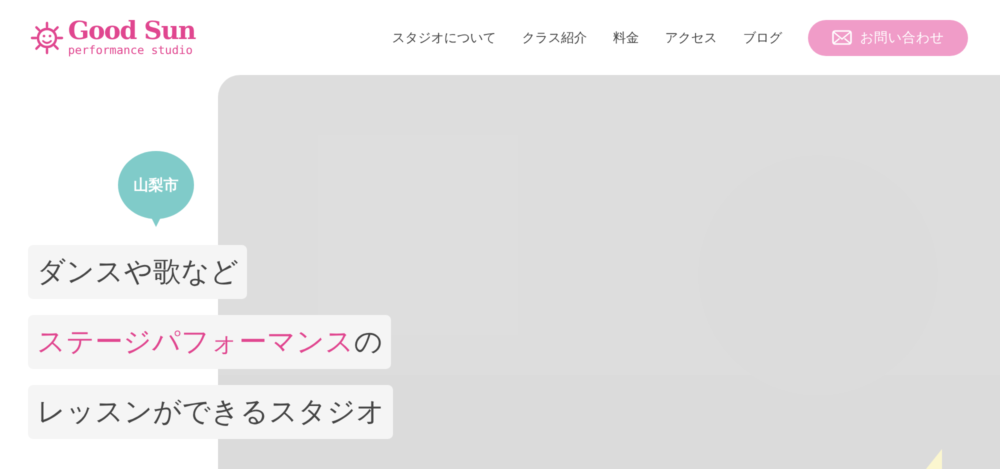 The image size is (1000, 469). Describe the element at coordinates (762, 37) in the screenshot. I see `nav-link: ブログ` at that location.